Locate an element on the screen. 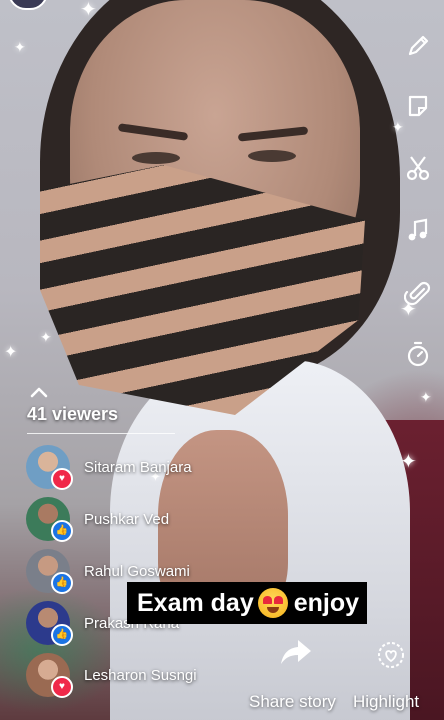 The width and height of the screenshot is (444, 720). viewer-item: 👍 Pushkar Ved is located at coordinates (156, 519).